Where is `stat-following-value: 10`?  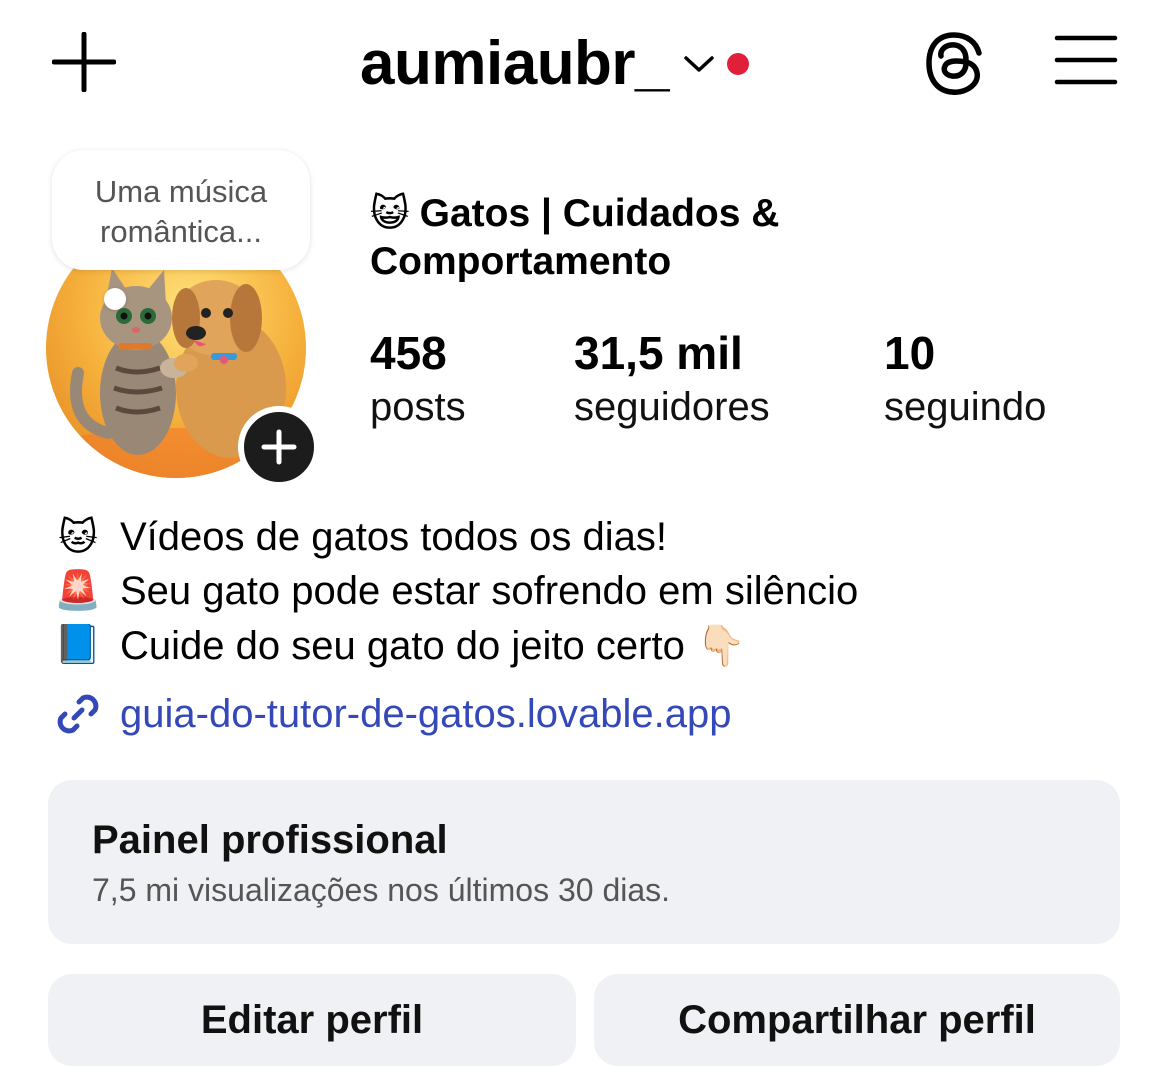 stat-following-value: 10 is located at coordinates (910, 353).